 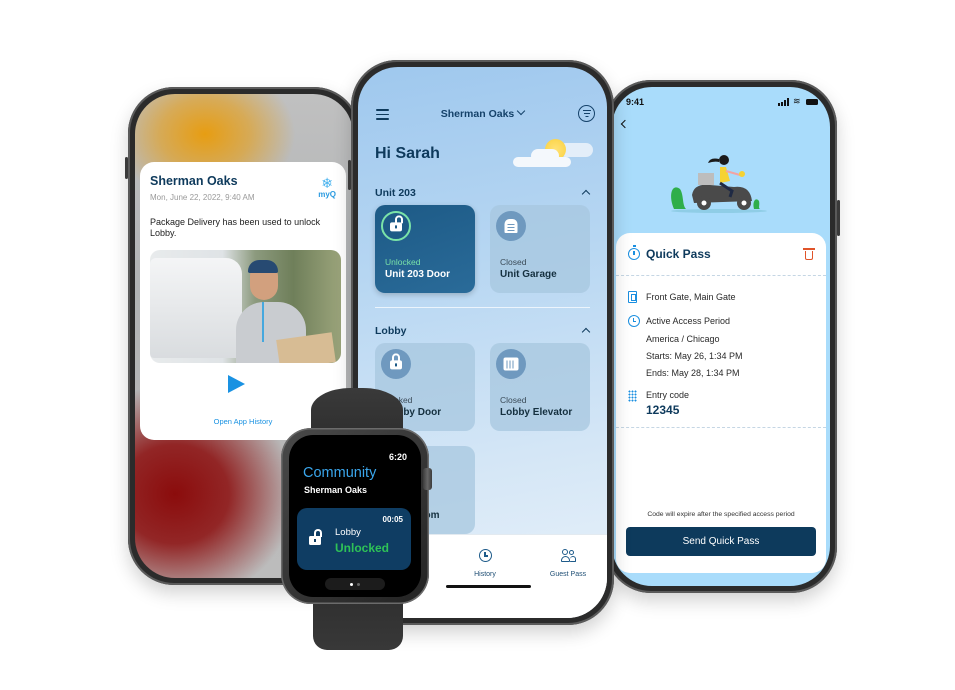 I want to click on device-name: Unit 203 Door, so click(x=418, y=274).